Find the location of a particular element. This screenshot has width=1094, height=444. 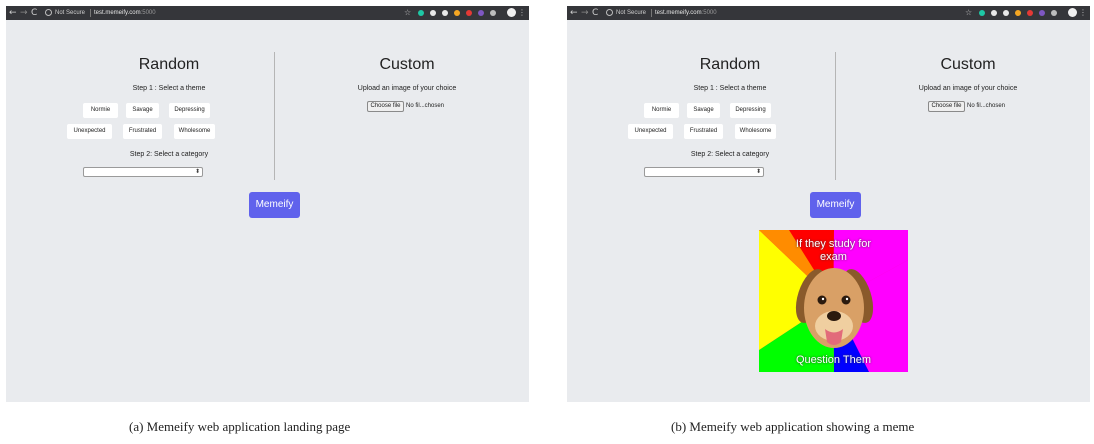

caption-a: (a) Memeify web application landing page is located at coordinates (240, 426).